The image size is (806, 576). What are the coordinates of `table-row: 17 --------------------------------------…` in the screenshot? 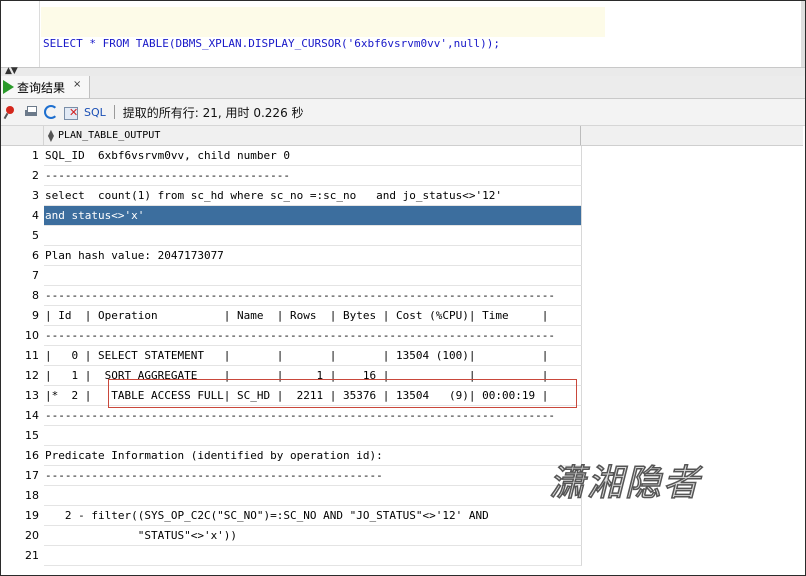 It's located at (291, 476).